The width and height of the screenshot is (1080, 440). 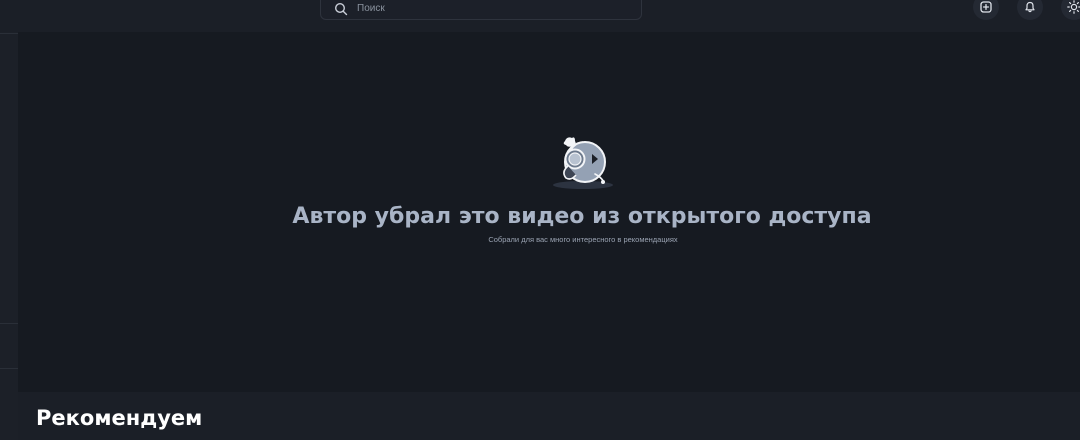 I want to click on add-video-icon, so click(x=986, y=7).